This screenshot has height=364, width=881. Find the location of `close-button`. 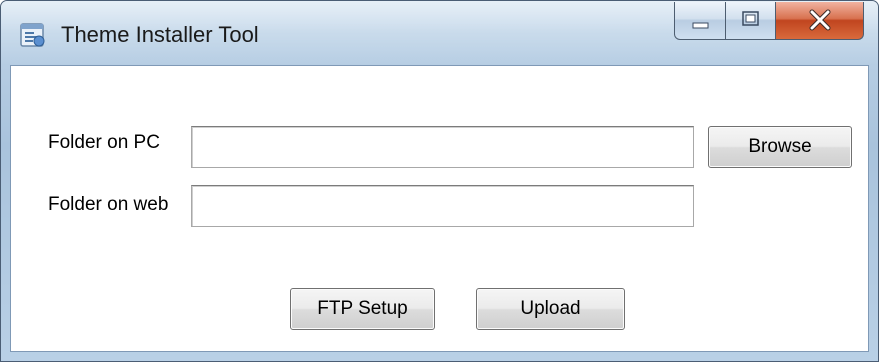

close-button is located at coordinates (820, 21).